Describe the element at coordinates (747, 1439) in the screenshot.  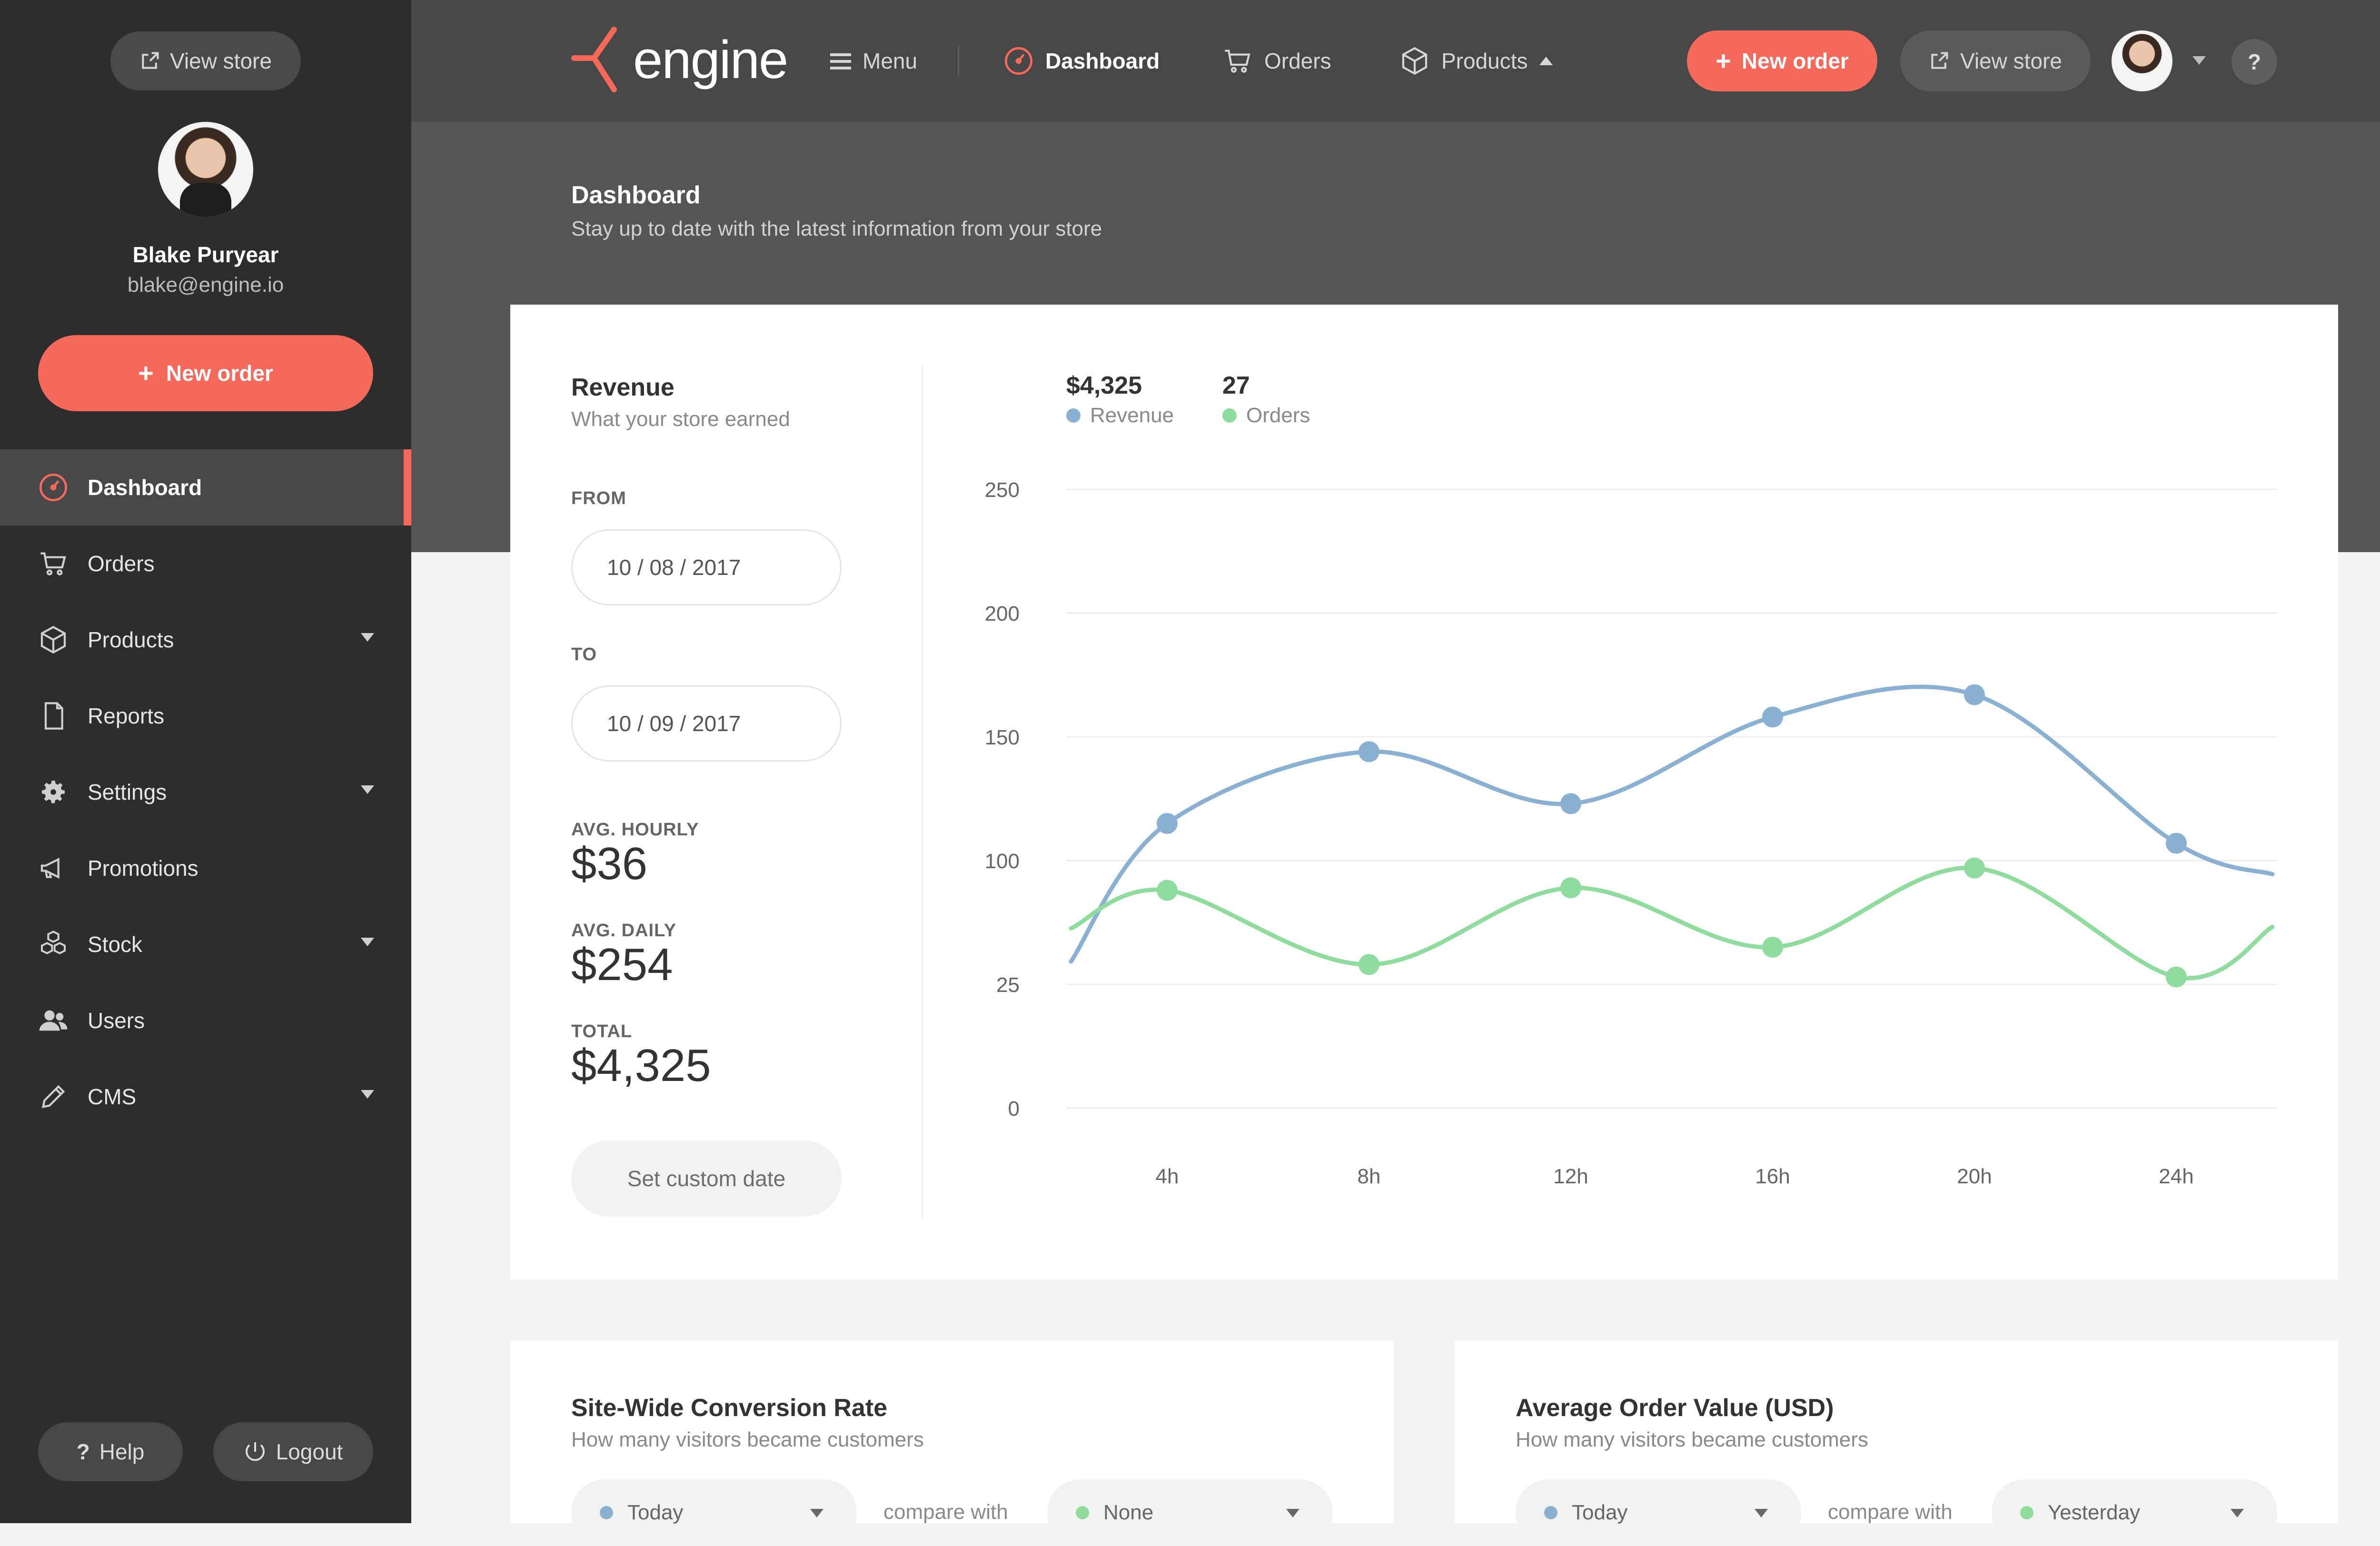
I see `conversion-subtitle: How many visitors became customers` at that location.